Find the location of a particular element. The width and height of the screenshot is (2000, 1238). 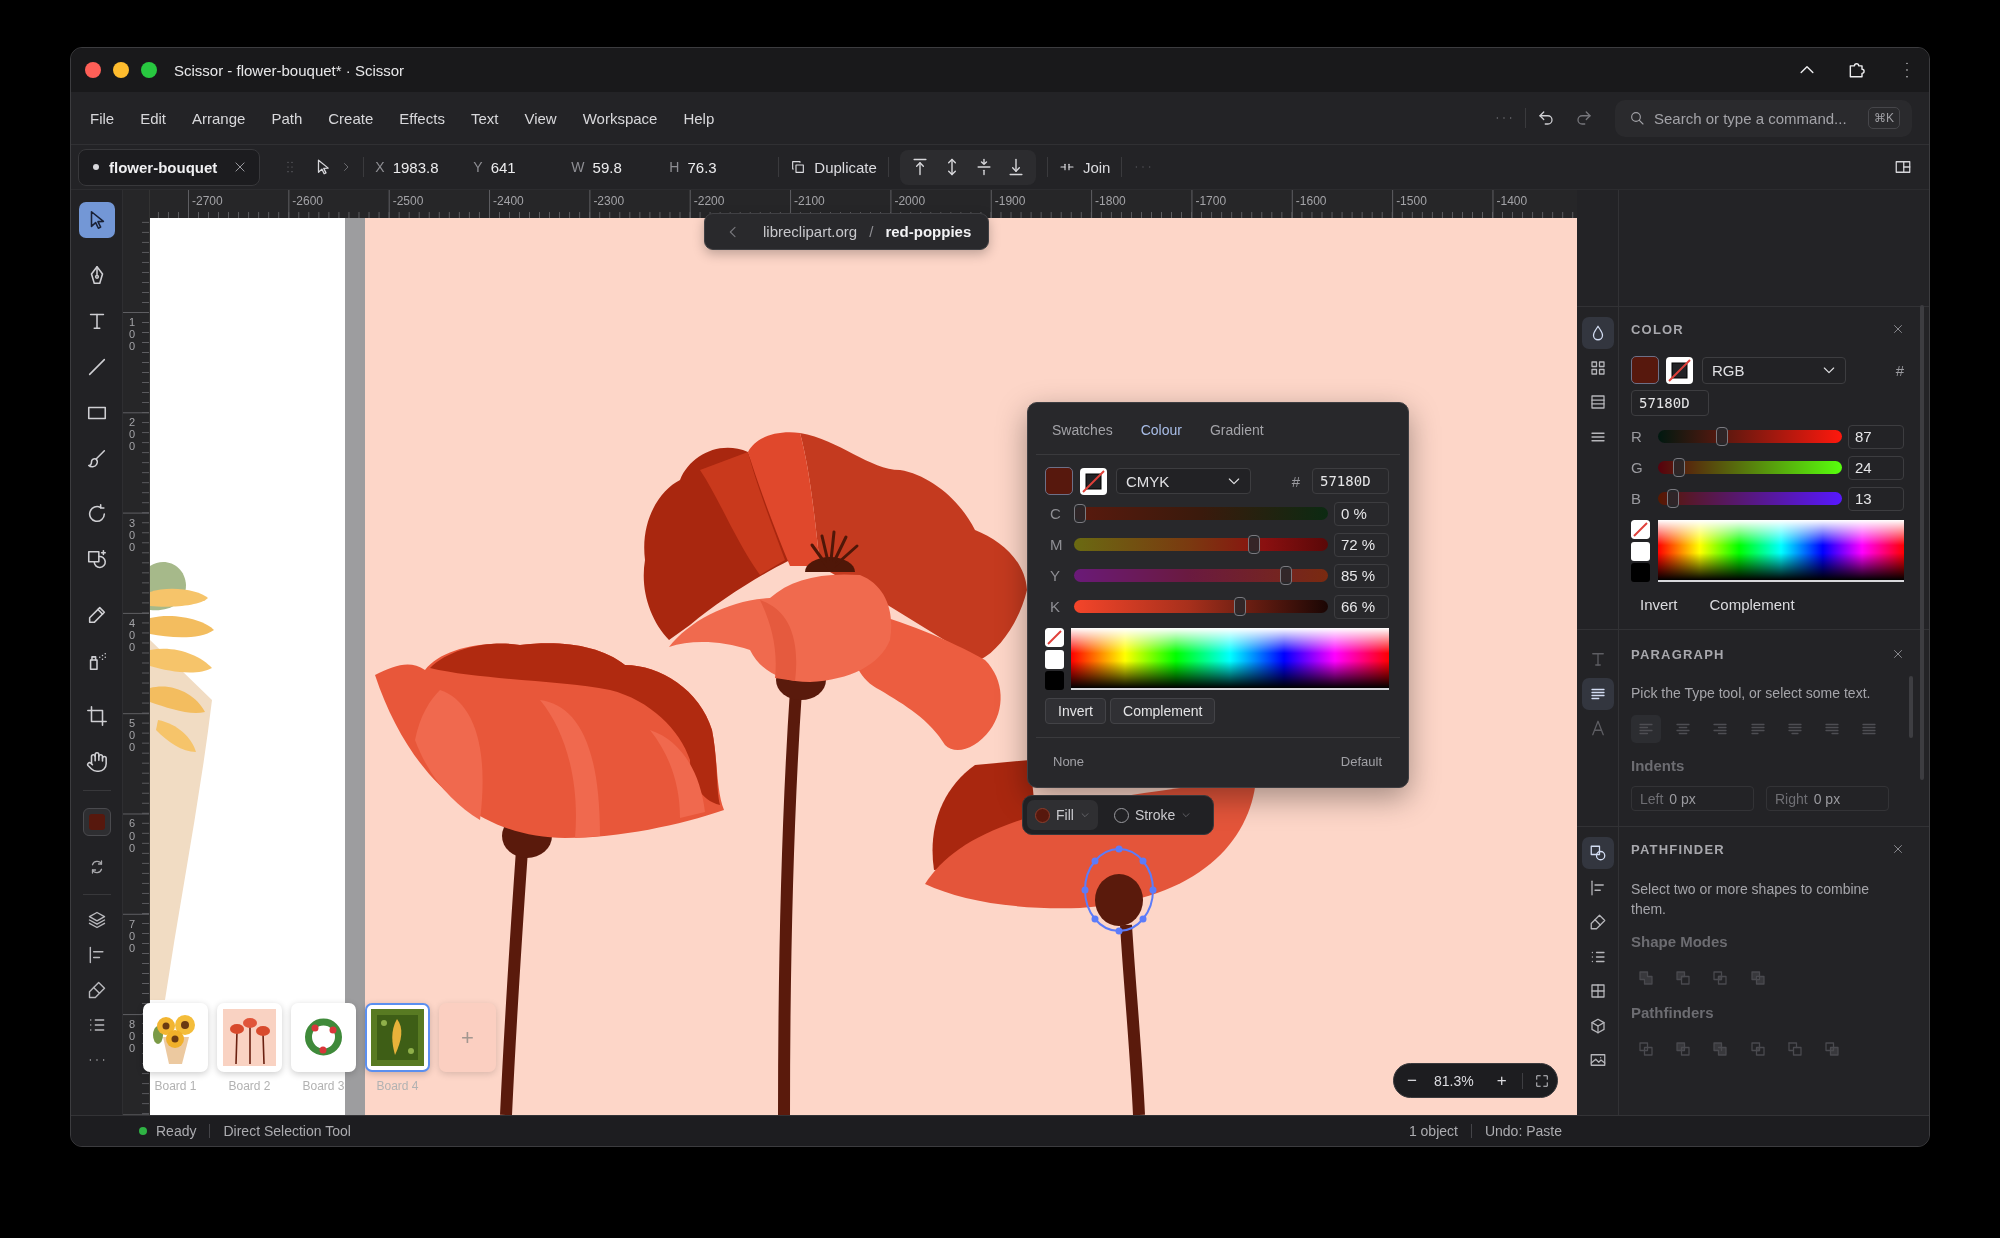

layers-icon is located at coordinates (96, 920).